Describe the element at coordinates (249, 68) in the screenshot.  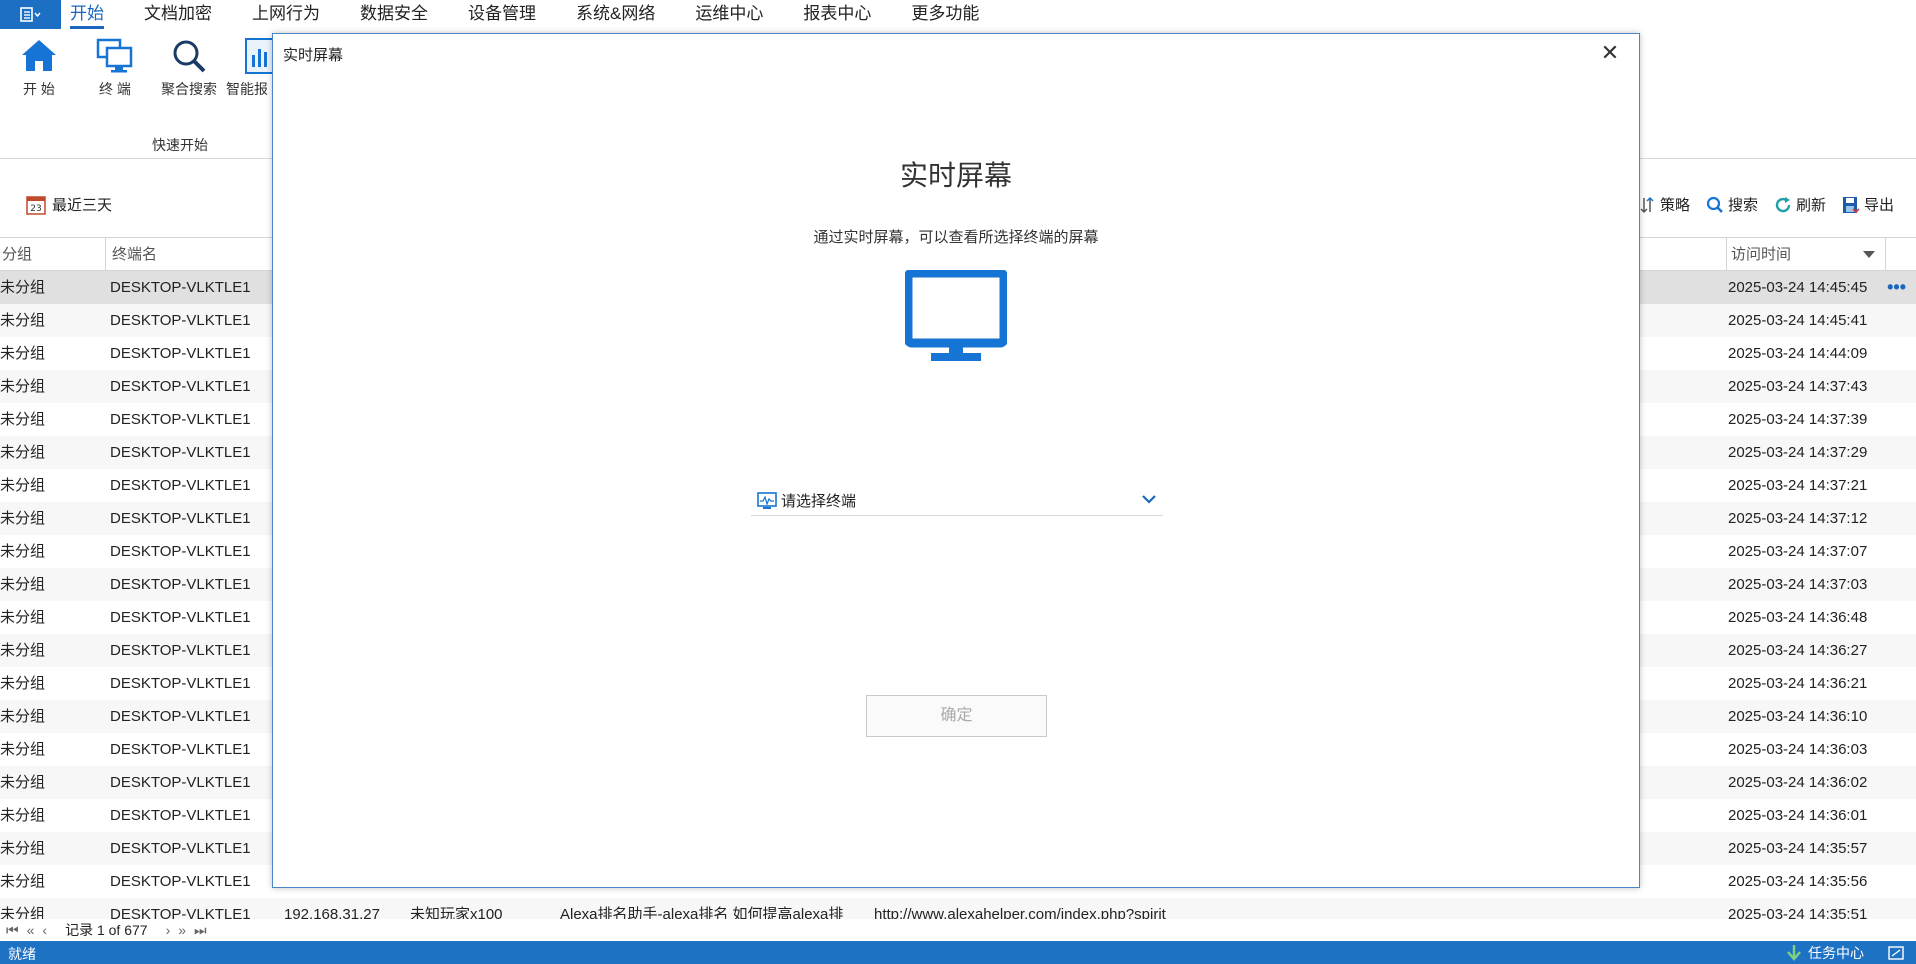
I see `ribbon-smart-report-button: 智能报` at that location.